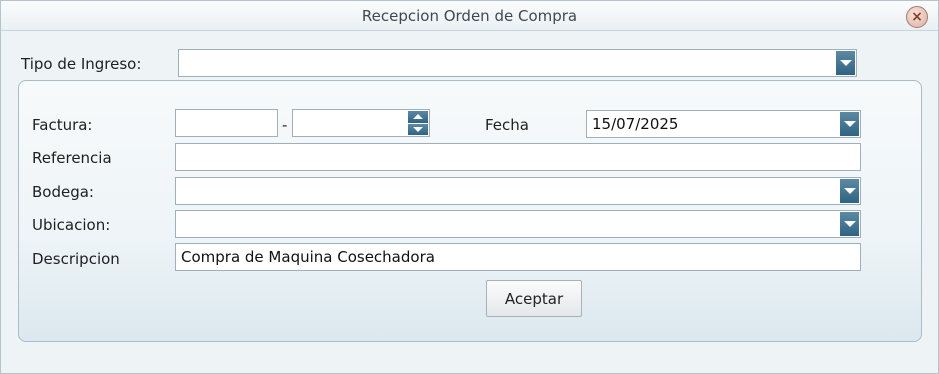 This screenshot has width=939, height=374. I want to click on fecha-date-picker: 15/07/2025, so click(723, 124).